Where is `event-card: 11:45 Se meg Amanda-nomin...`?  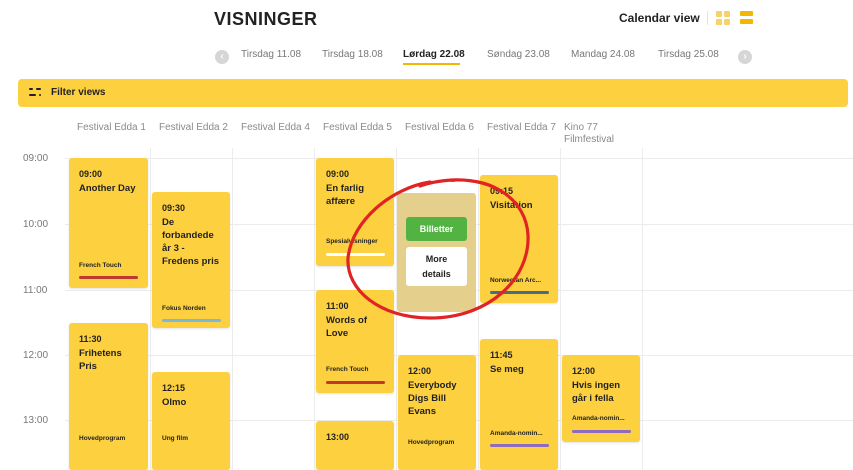 event-card: 11:45 Se meg Amanda-nomin... is located at coordinates (519, 404).